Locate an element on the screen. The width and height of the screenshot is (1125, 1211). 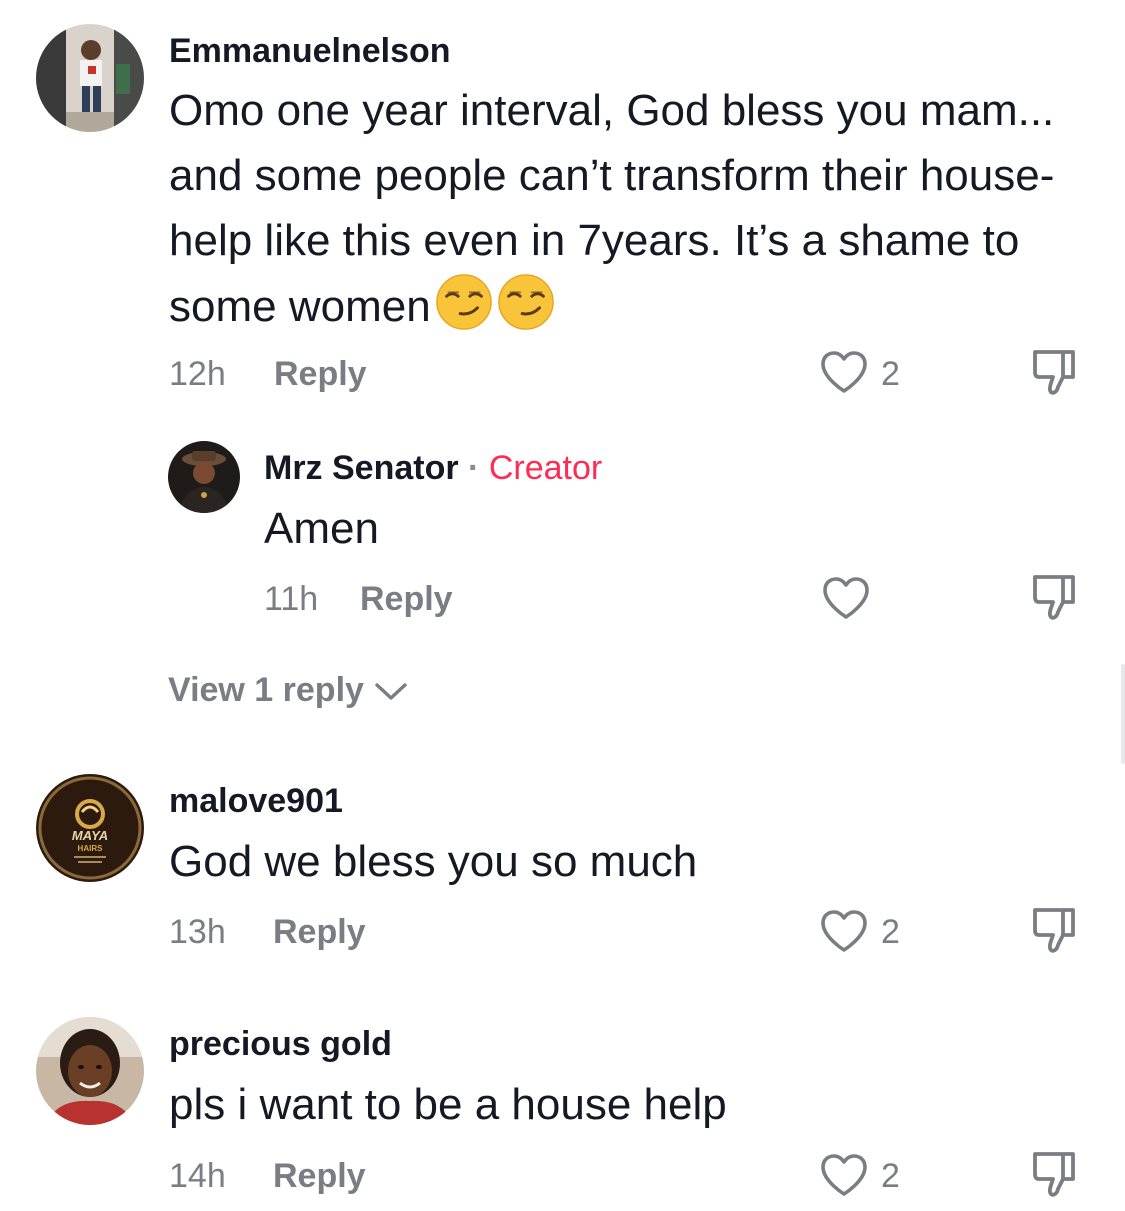
avatar: MAYA HAIRS is located at coordinates (90, 828).